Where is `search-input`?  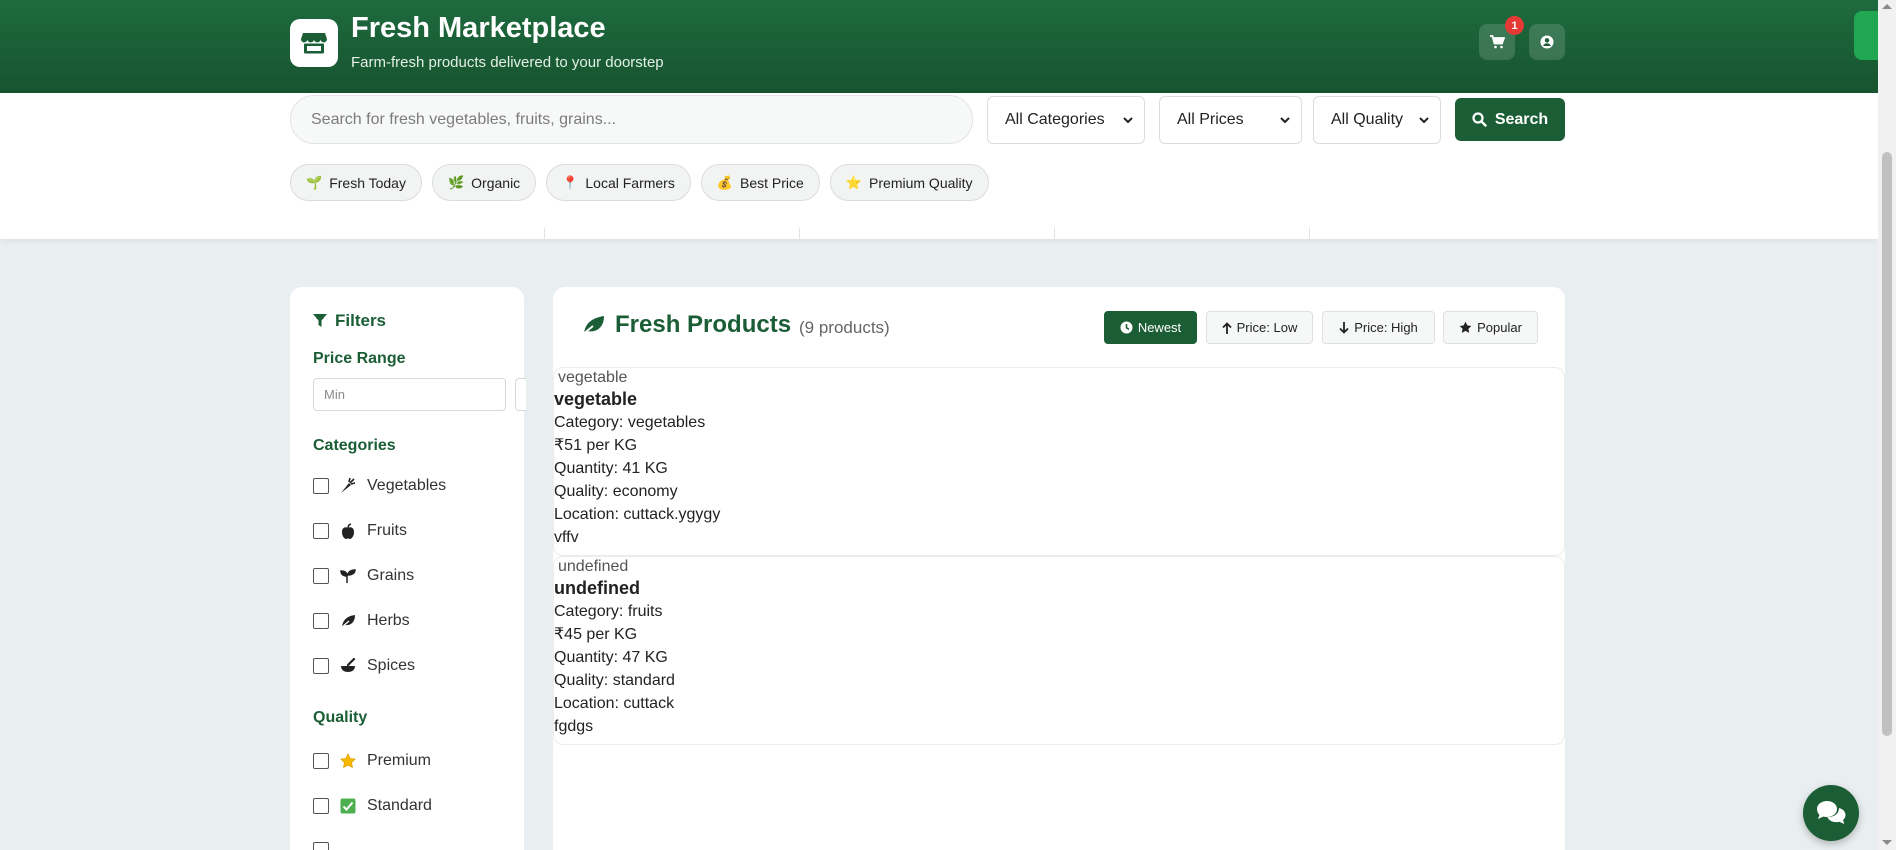 search-input is located at coordinates (631, 119).